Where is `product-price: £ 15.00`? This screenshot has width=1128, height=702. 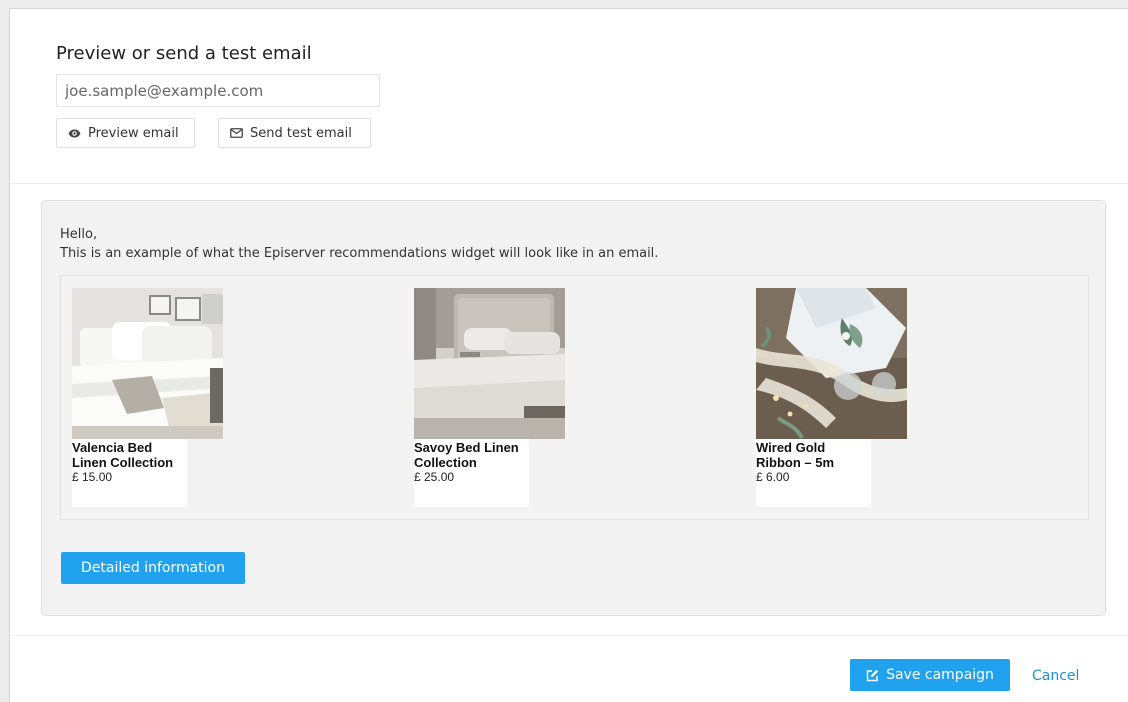 product-price: £ 15.00 is located at coordinates (92, 477).